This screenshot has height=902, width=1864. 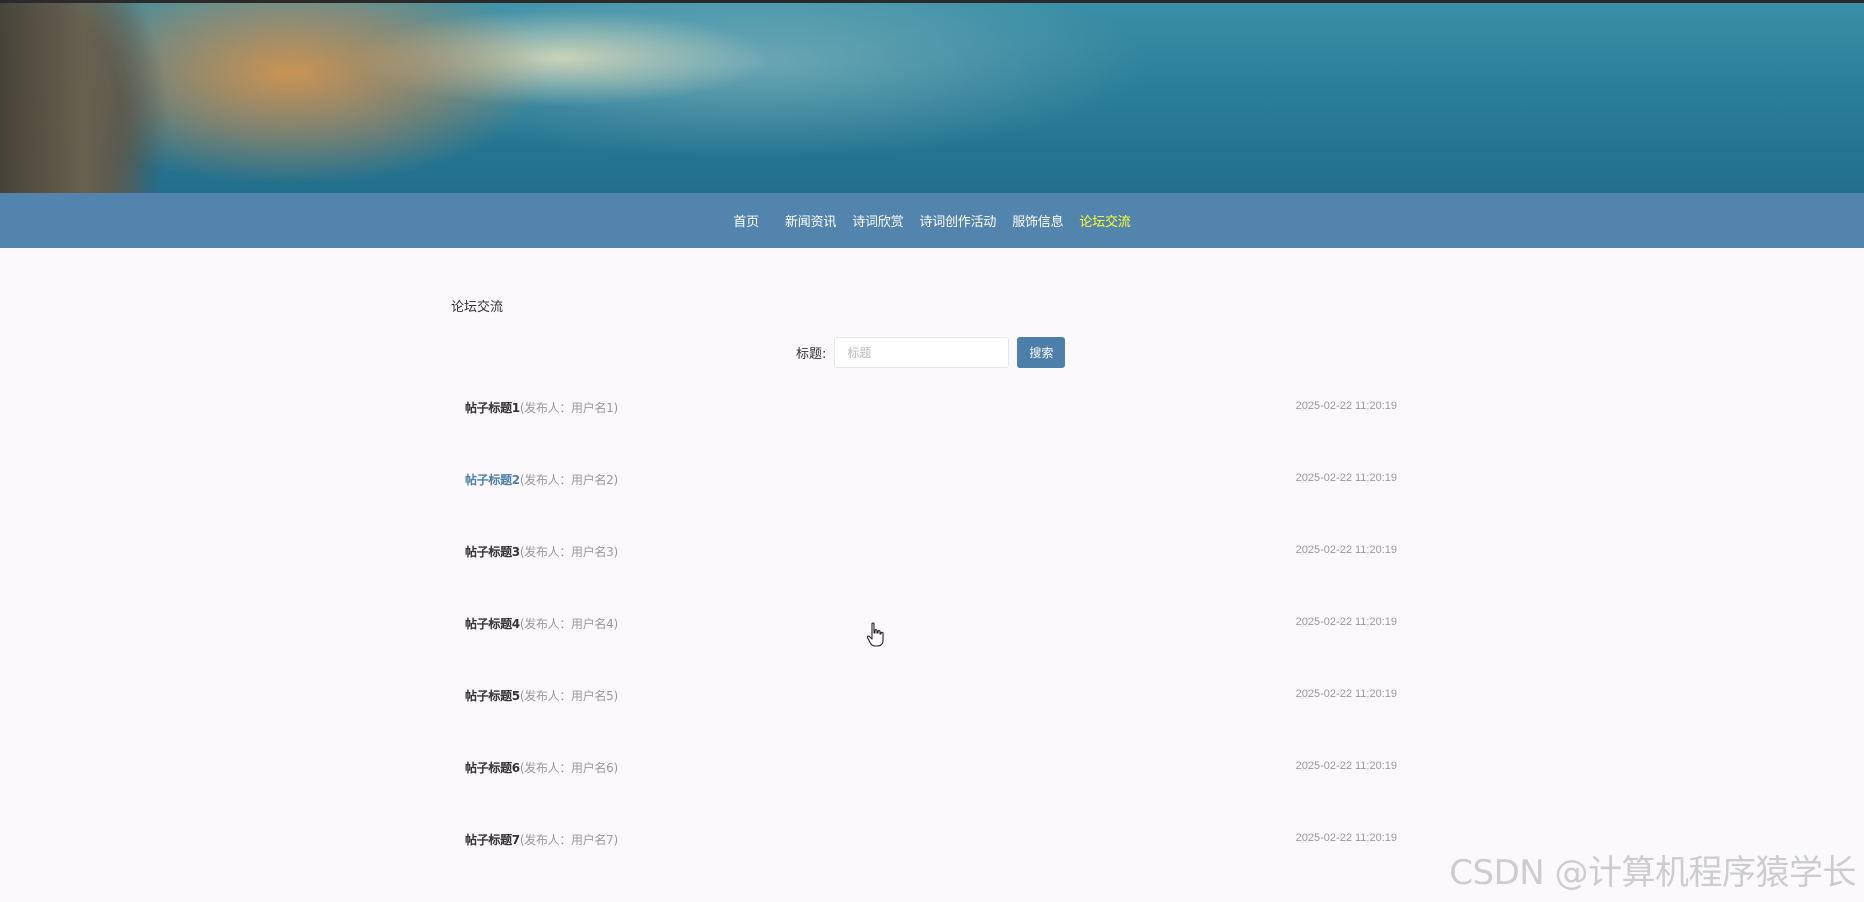 I want to click on banner-rock-shape, so click(x=75, y=99).